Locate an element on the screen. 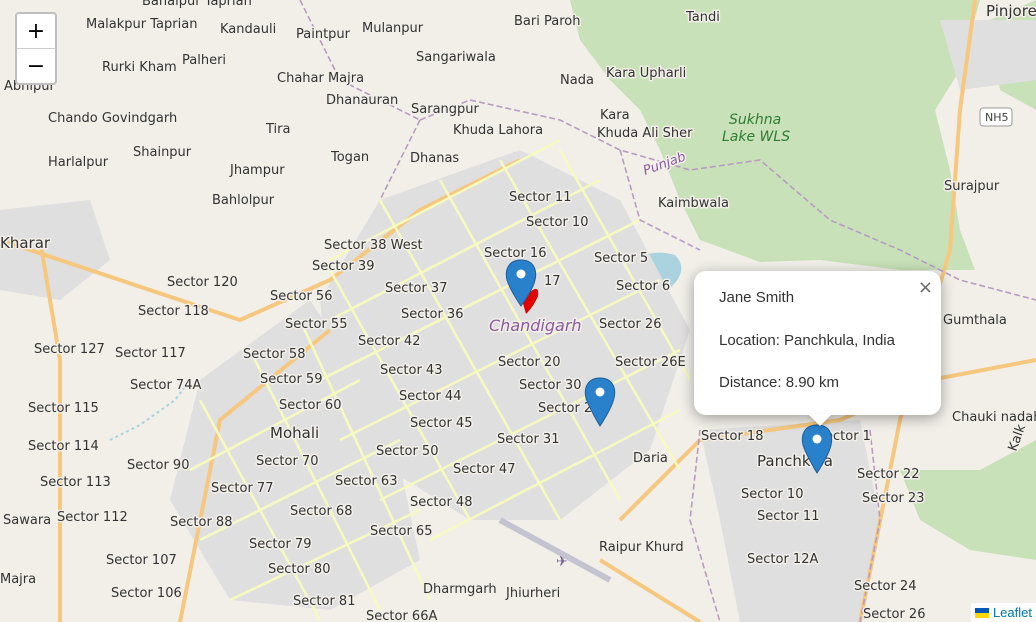 This screenshot has width=1036, height=622. label-sector-63: Sector 63 is located at coordinates (366, 481).